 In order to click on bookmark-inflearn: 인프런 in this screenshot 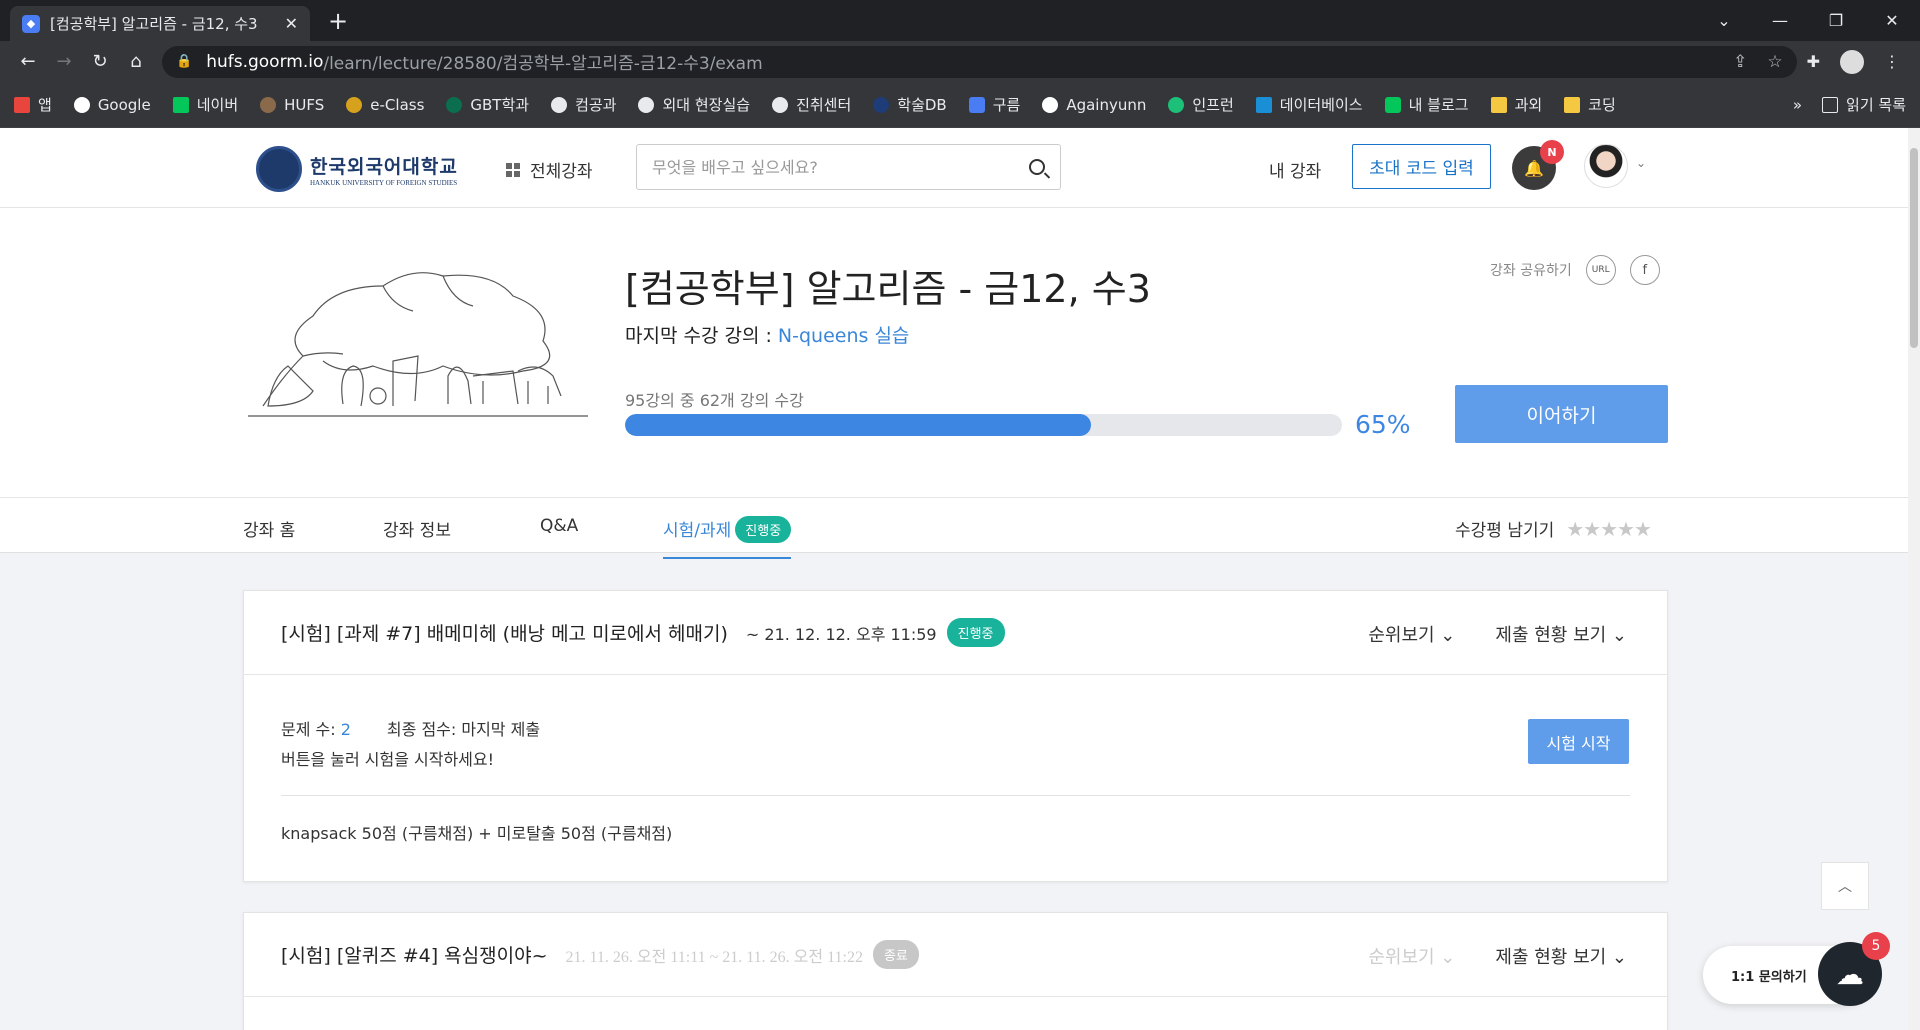, I will do `click(1201, 104)`.